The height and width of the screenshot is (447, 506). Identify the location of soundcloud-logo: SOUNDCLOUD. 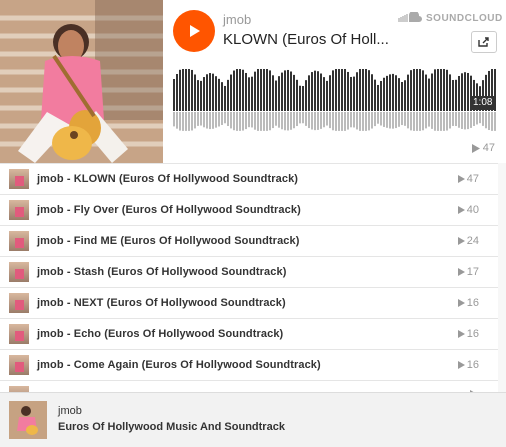
(450, 18).